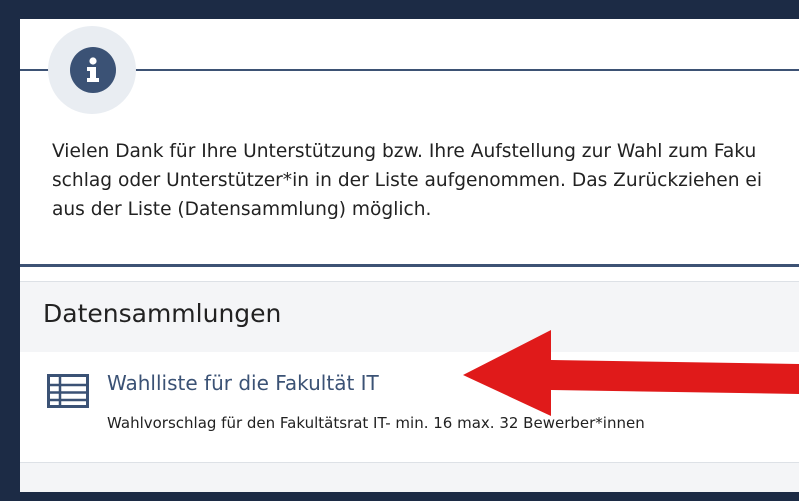 Image resolution: width=799 pixels, height=501 pixels. Describe the element at coordinates (409, 70) in the screenshot. I see `info-divider` at that location.